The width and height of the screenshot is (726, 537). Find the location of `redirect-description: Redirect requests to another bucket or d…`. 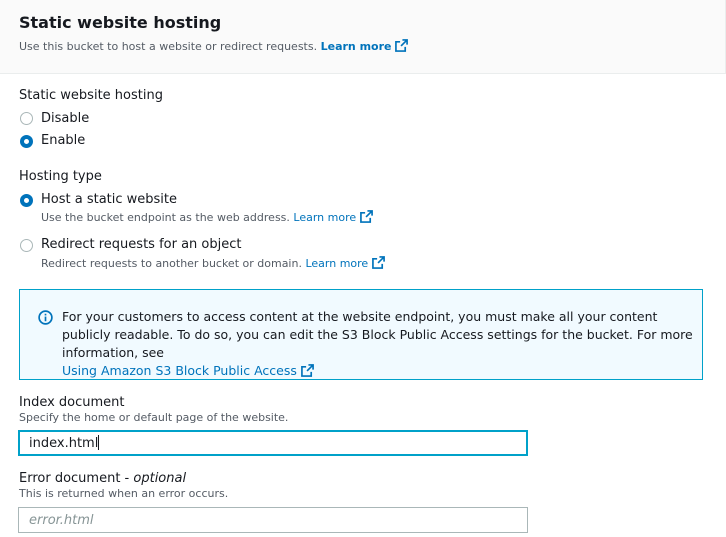

redirect-description: Redirect requests to another bucket or d… is located at coordinates (213, 263).